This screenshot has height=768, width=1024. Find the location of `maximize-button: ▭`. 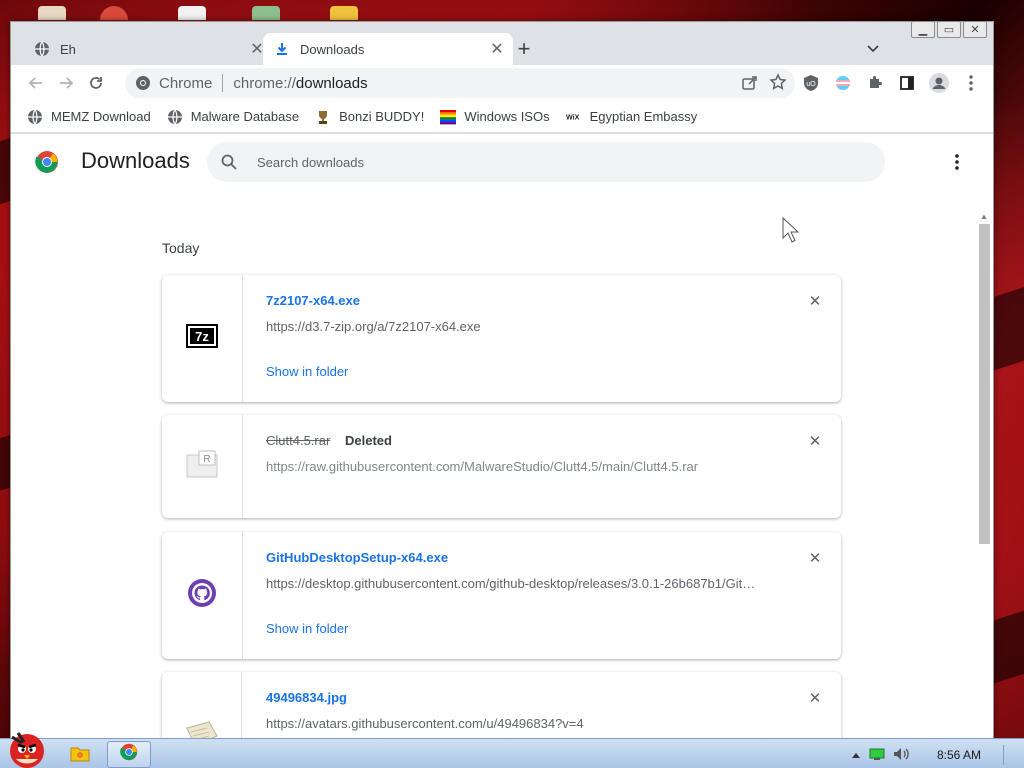

maximize-button: ▭ is located at coordinates (949, 29).